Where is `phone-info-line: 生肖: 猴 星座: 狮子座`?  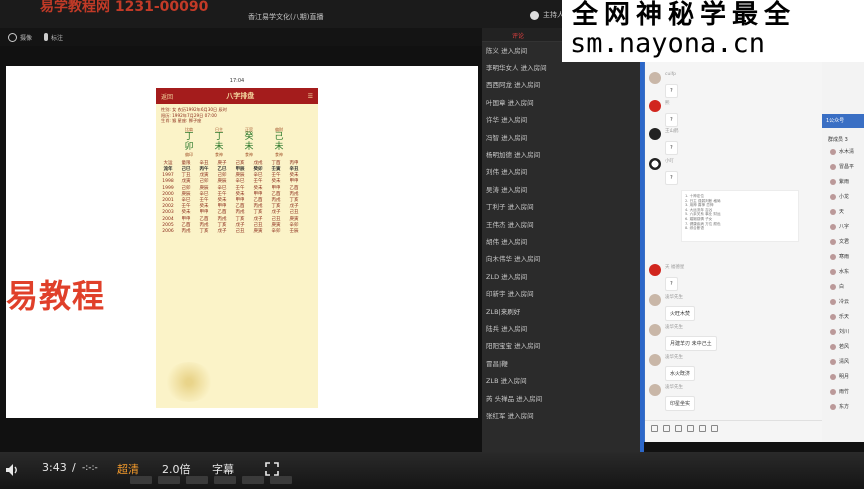
phone-info-line: 生肖: 猴 星座: 狮子座 is located at coordinates (181, 121).